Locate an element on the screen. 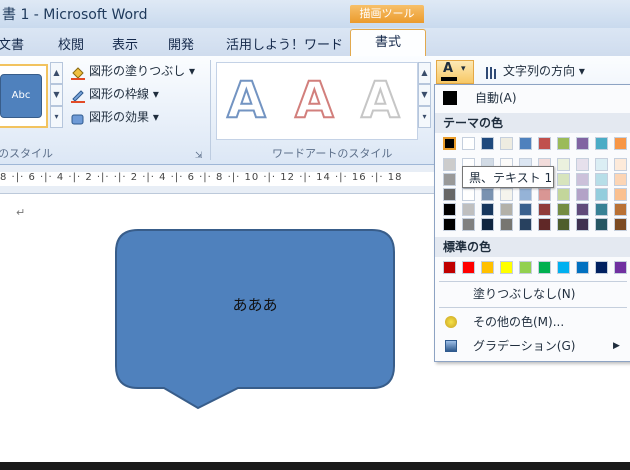  tab-view: 表示 is located at coordinates (125, 43).